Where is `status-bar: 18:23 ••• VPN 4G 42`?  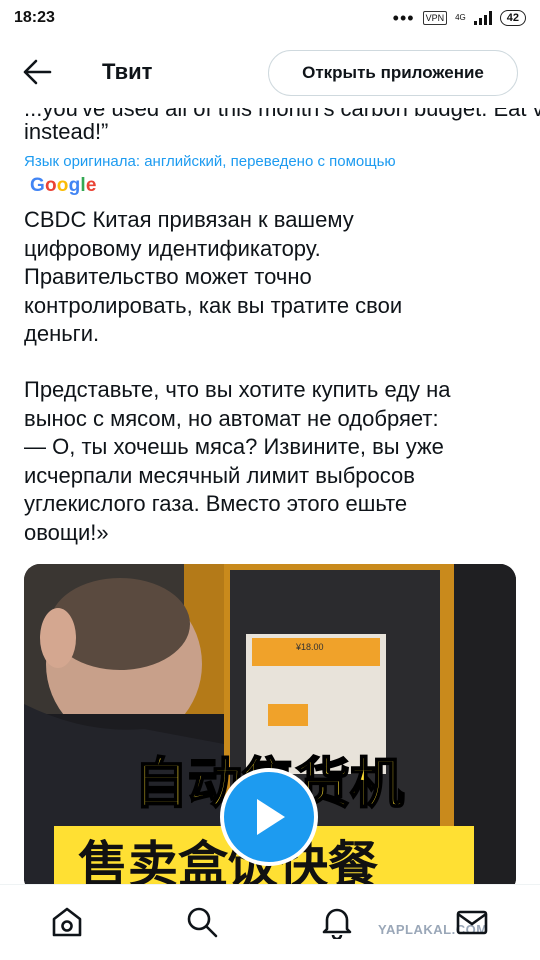 status-bar: 18:23 ••• VPN 4G 42 is located at coordinates (270, 18).